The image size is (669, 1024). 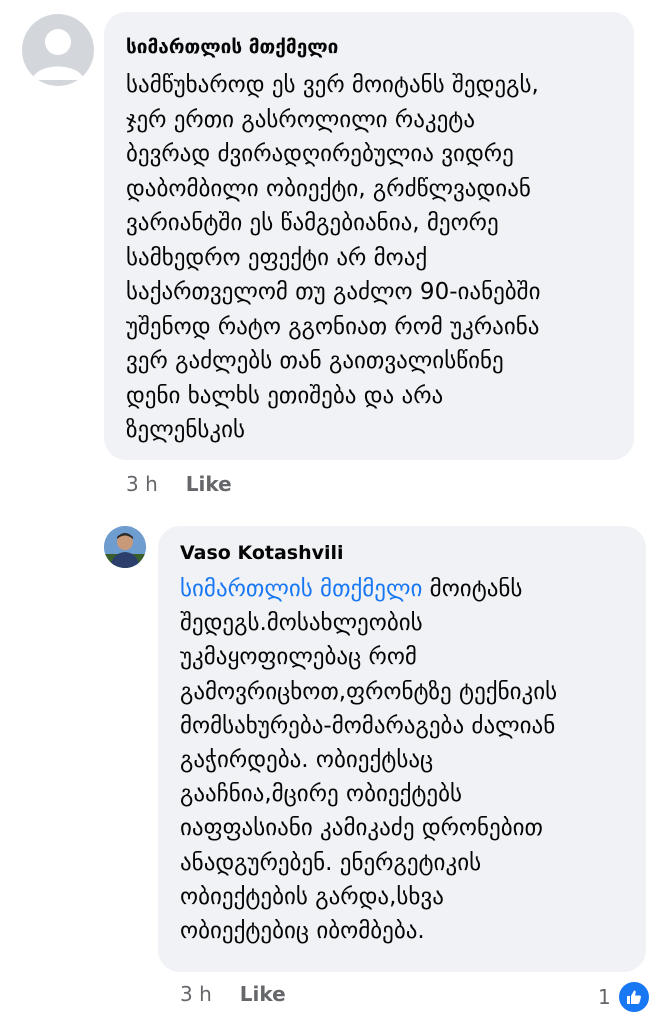 I want to click on comment-author: სიმართლის მთქმელი, so click(x=370, y=47).